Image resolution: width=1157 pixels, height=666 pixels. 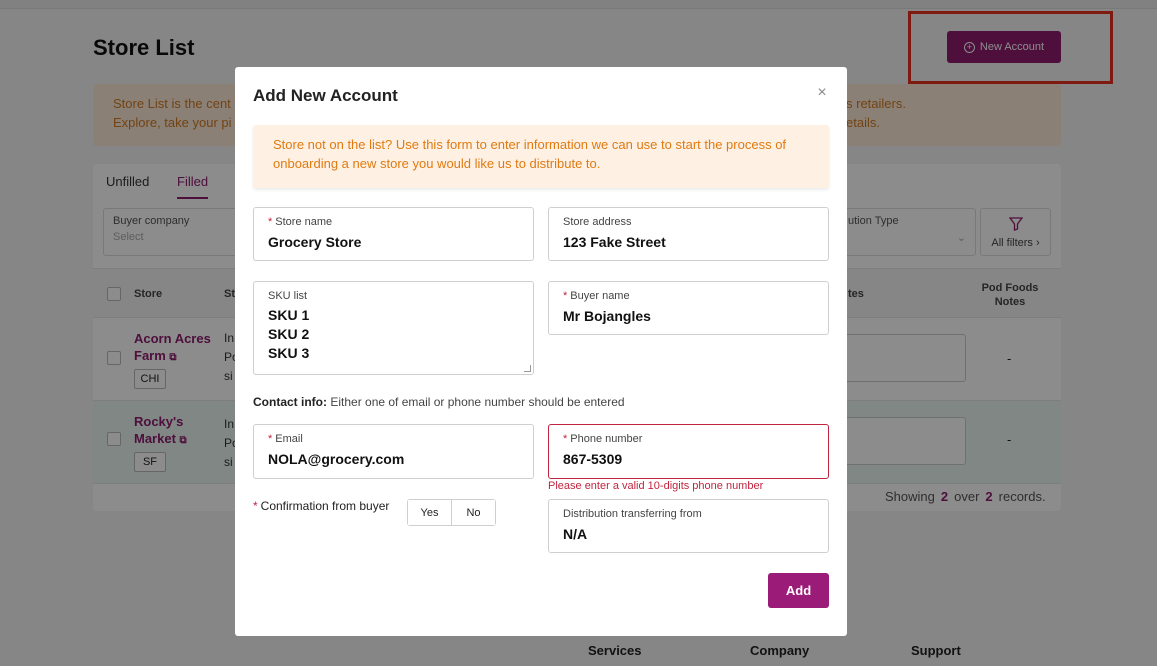 I want to click on store-name-field: * Store name Grocery Store, so click(x=393, y=234).